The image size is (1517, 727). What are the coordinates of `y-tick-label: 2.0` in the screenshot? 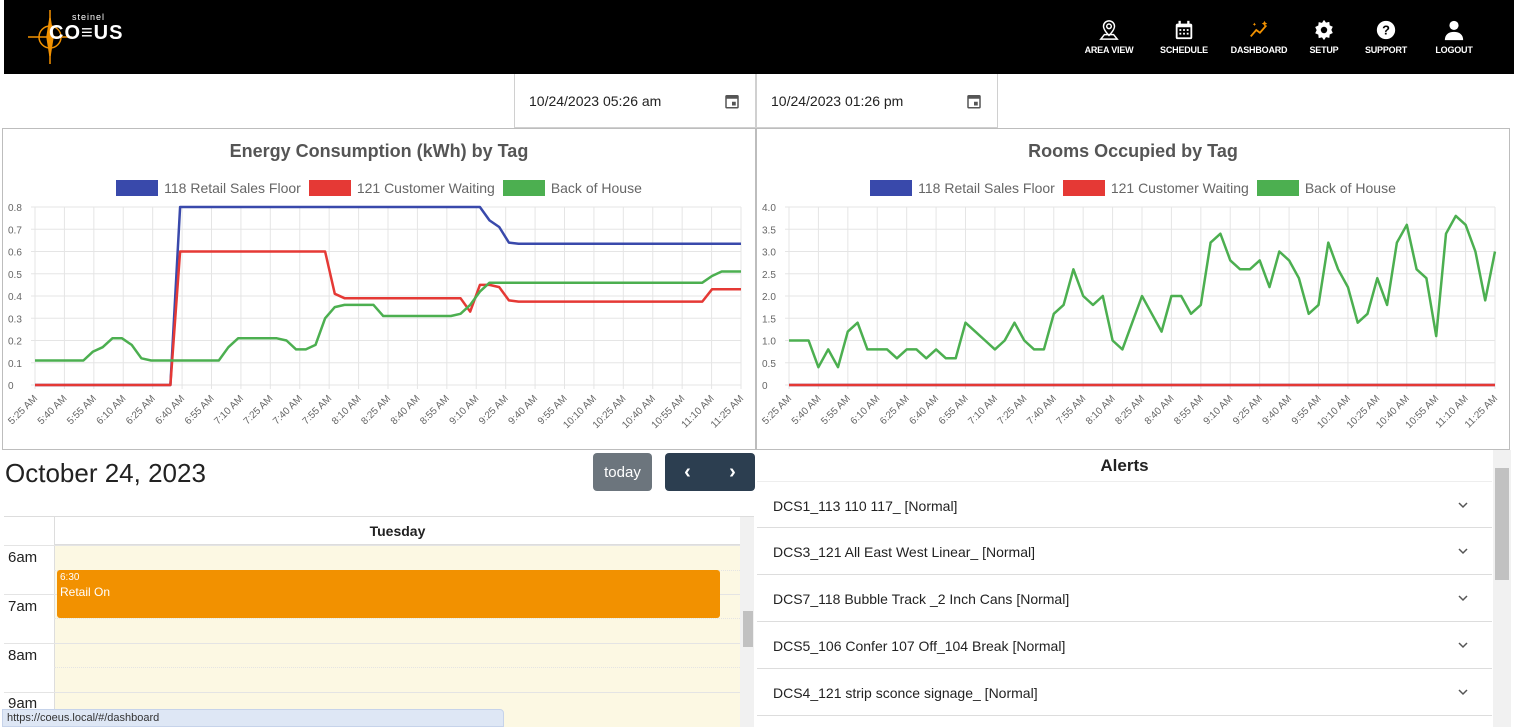 It's located at (769, 297).